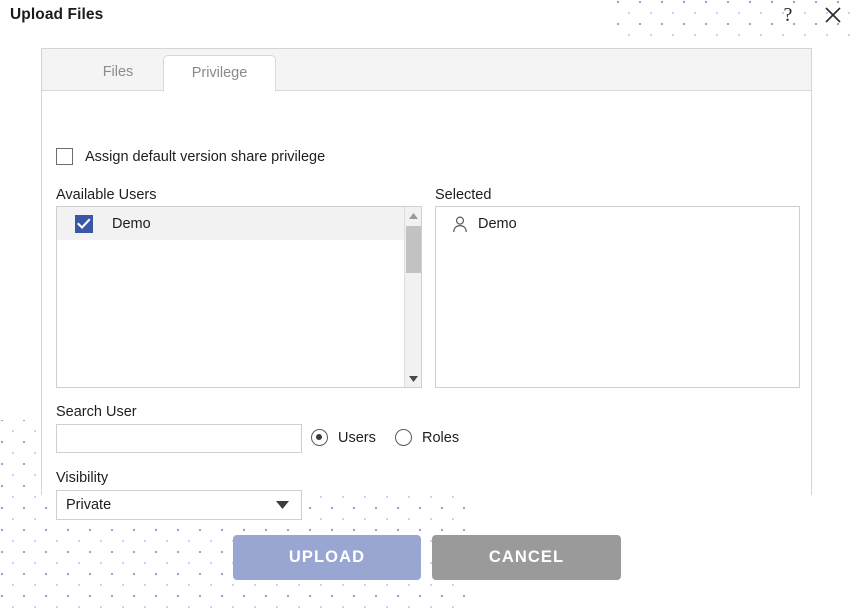  I want to click on selected-users-listbox: Demo, so click(617, 297).